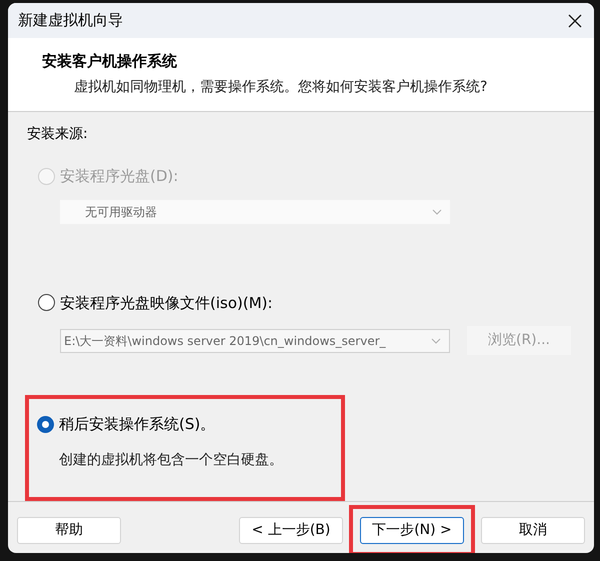 The height and width of the screenshot is (561, 600). I want to click on close-icon, so click(575, 21).